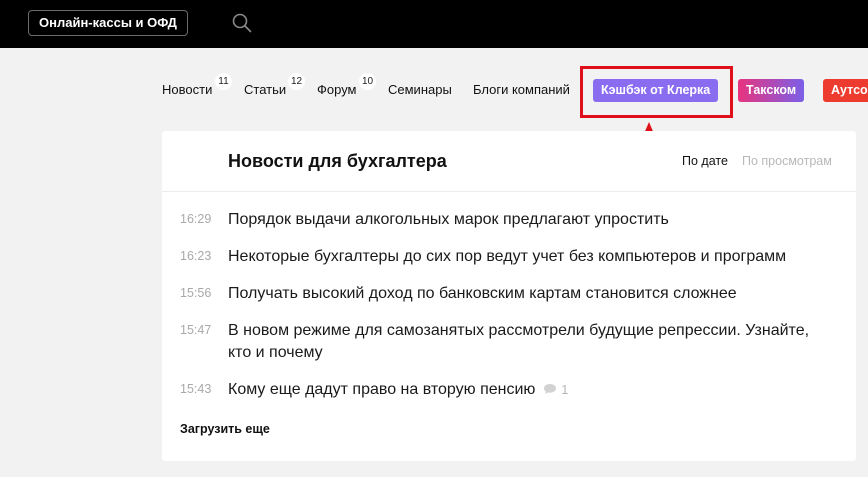 Image resolution: width=868 pixels, height=477 pixels. Describe the element at coordinates (521, 90) in the screenshot. I see `nav-item-company-blogs: Блоги компаний` at that location.